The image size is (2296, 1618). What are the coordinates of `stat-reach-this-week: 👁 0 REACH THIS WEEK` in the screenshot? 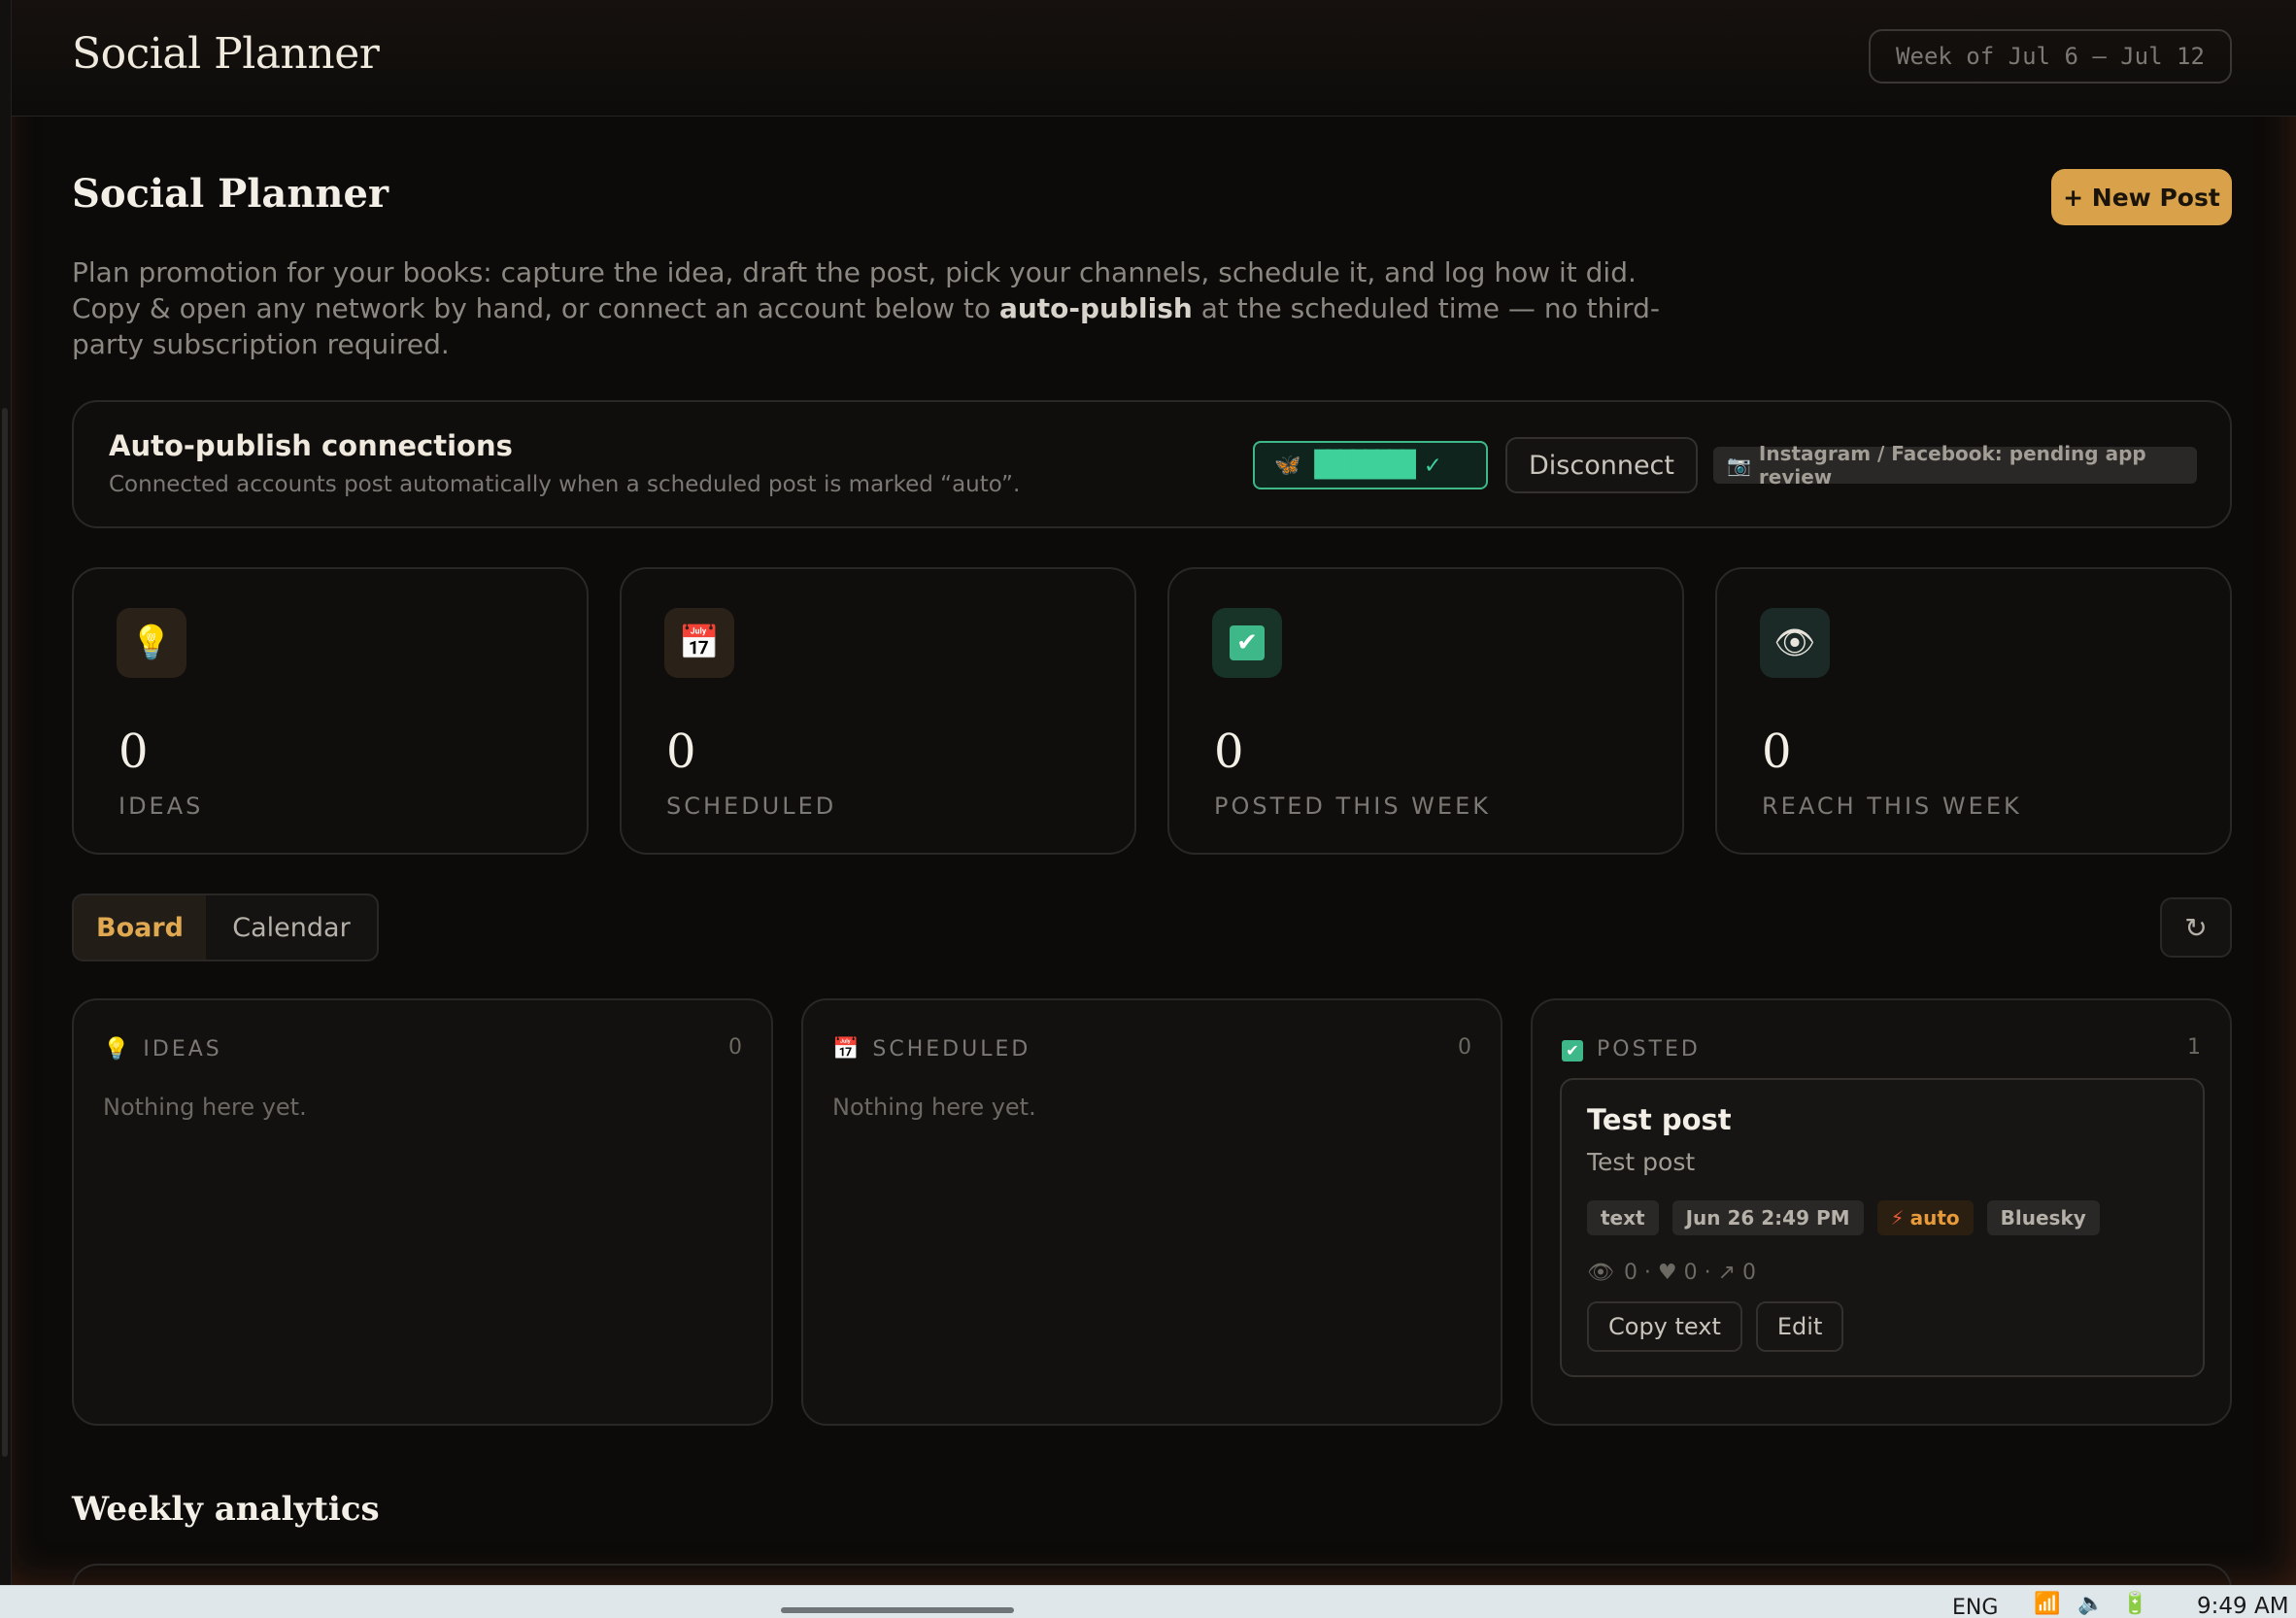 It's located at (1974, 711).